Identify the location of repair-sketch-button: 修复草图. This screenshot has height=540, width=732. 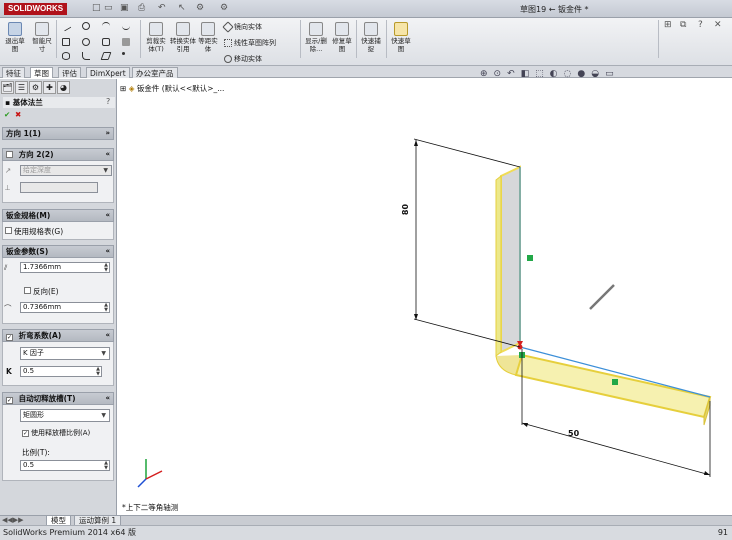
(342, 37).